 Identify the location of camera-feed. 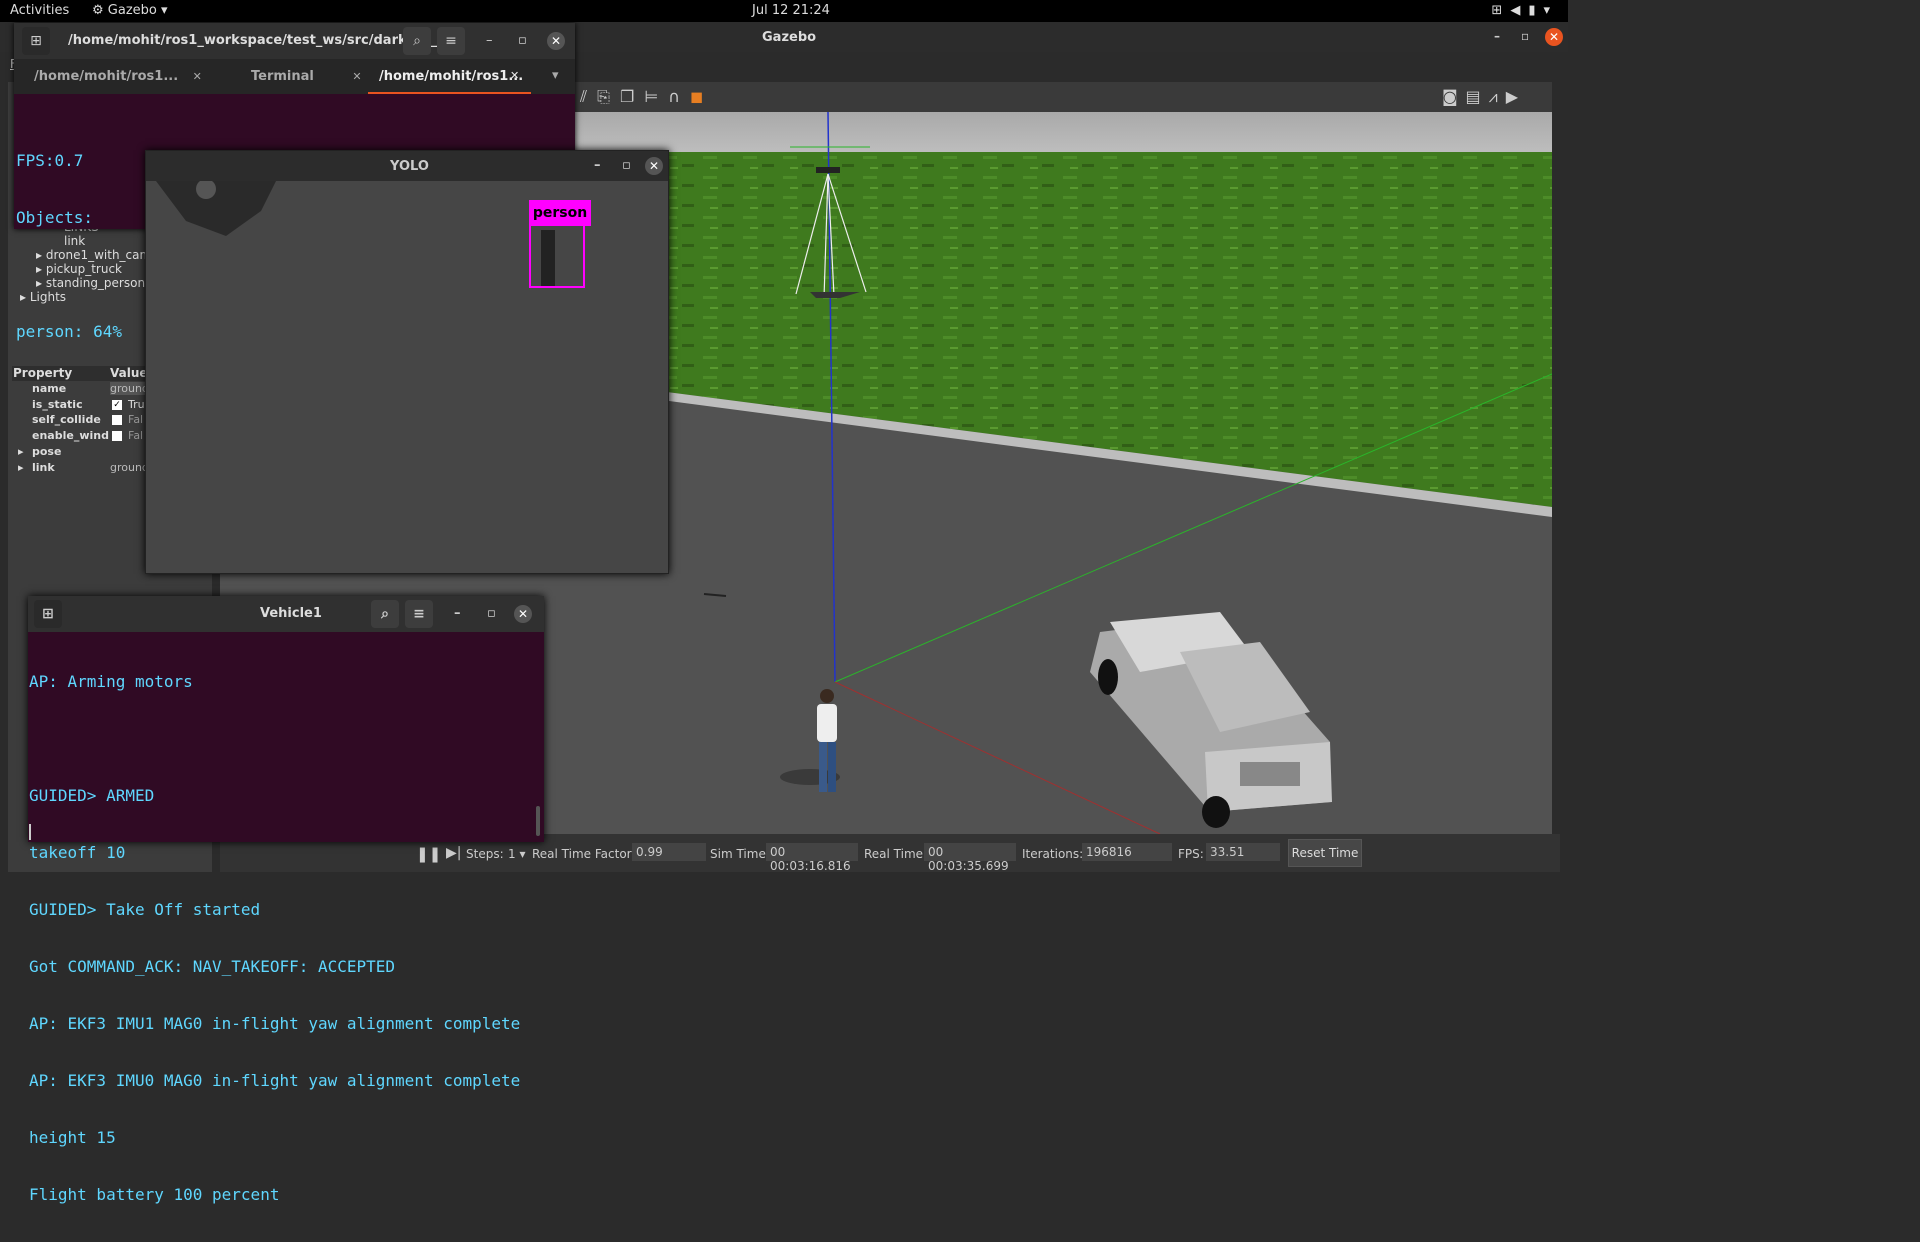
(216, 208).